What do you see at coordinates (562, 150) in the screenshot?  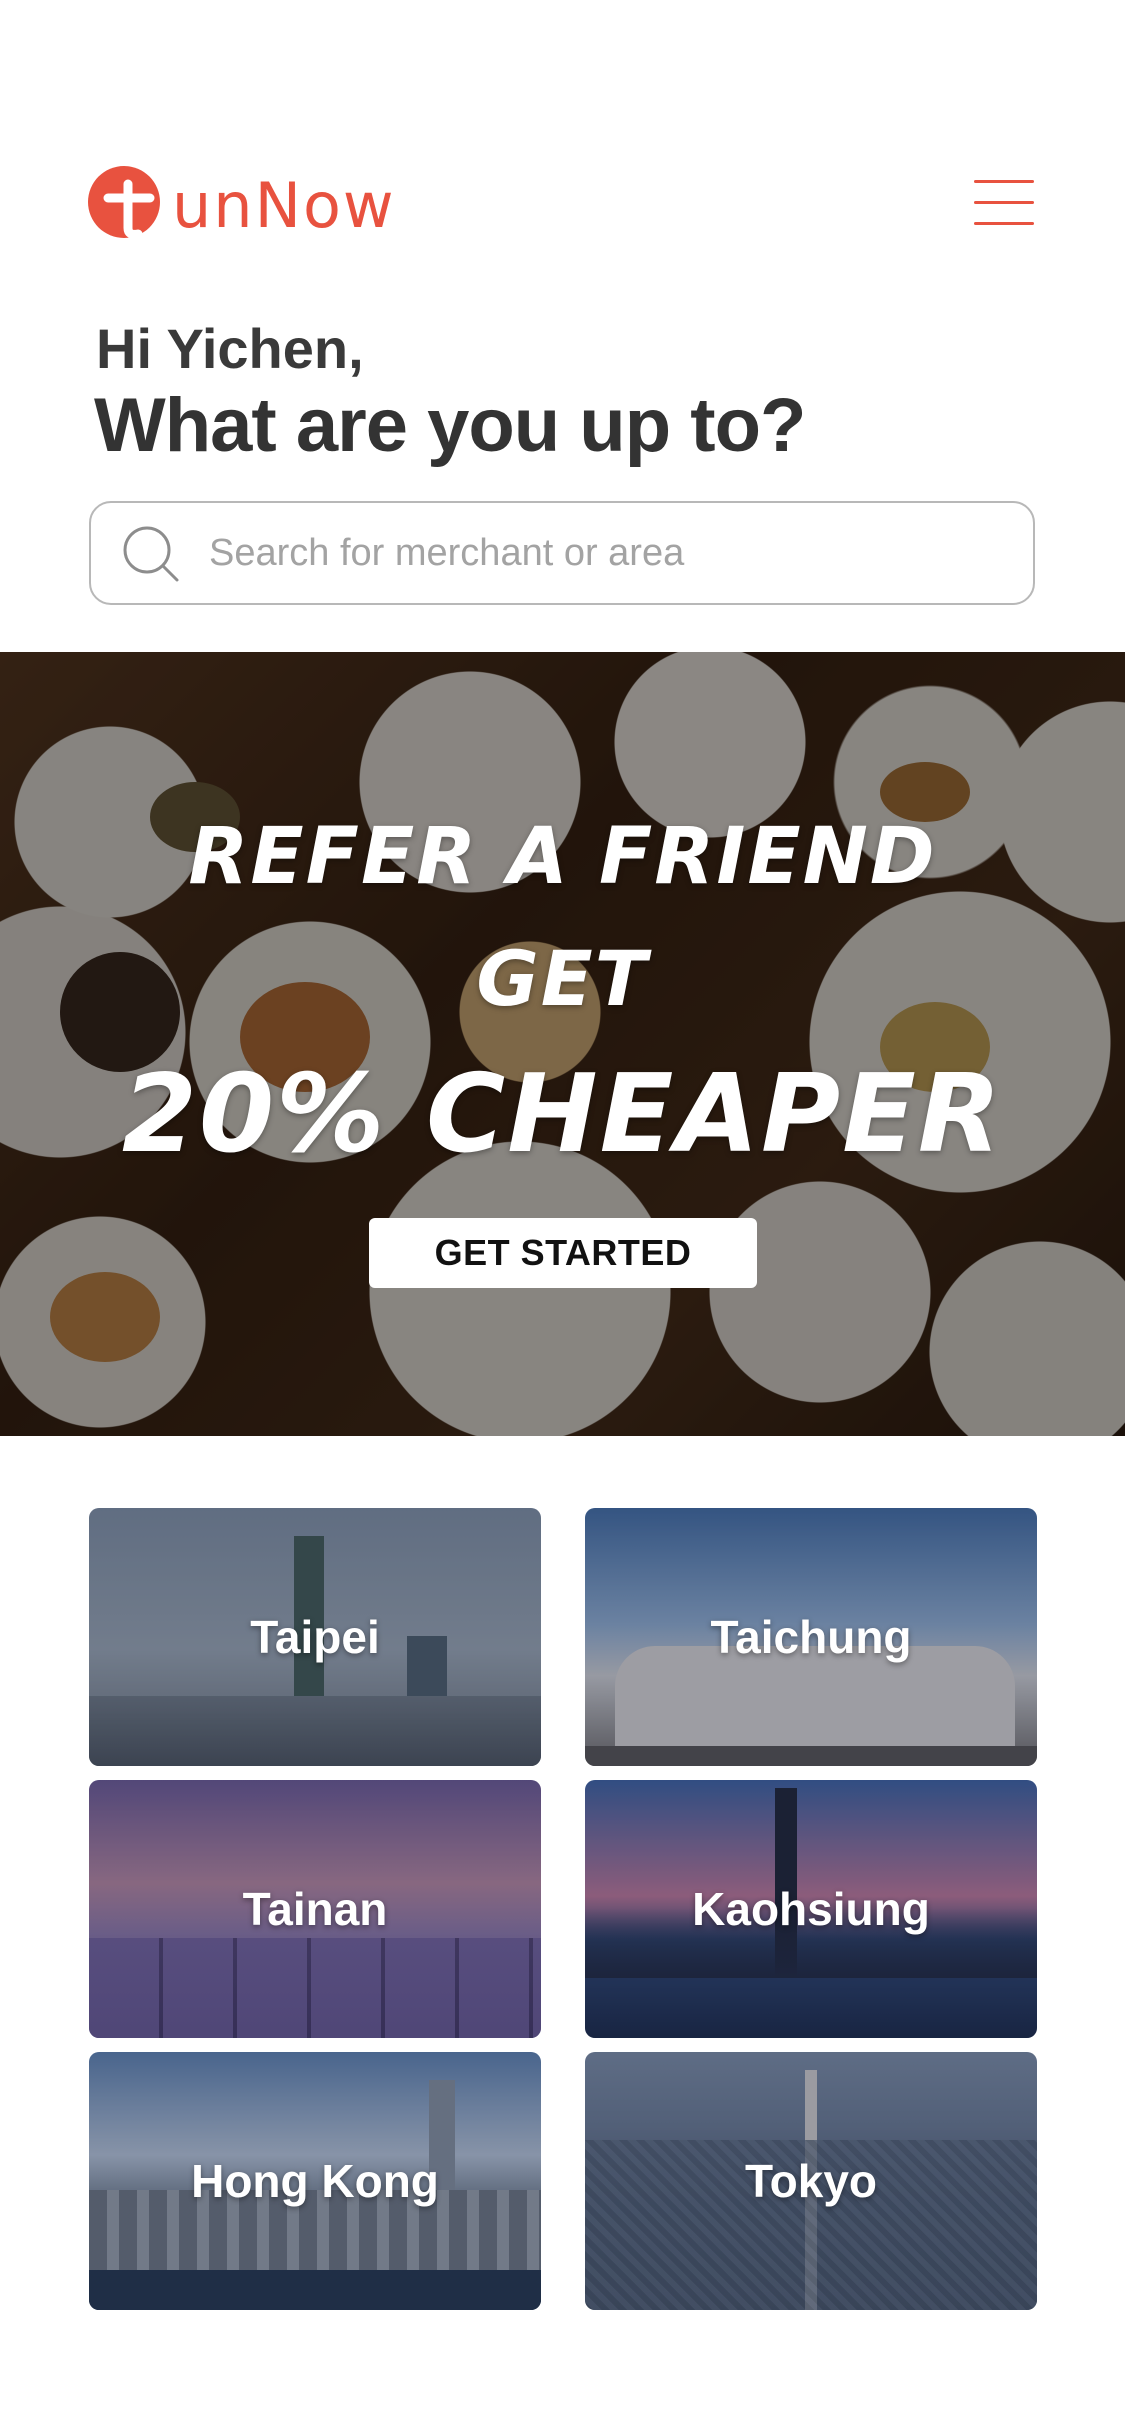 I see `app-header: unNow` at bounding box center [562, 150].